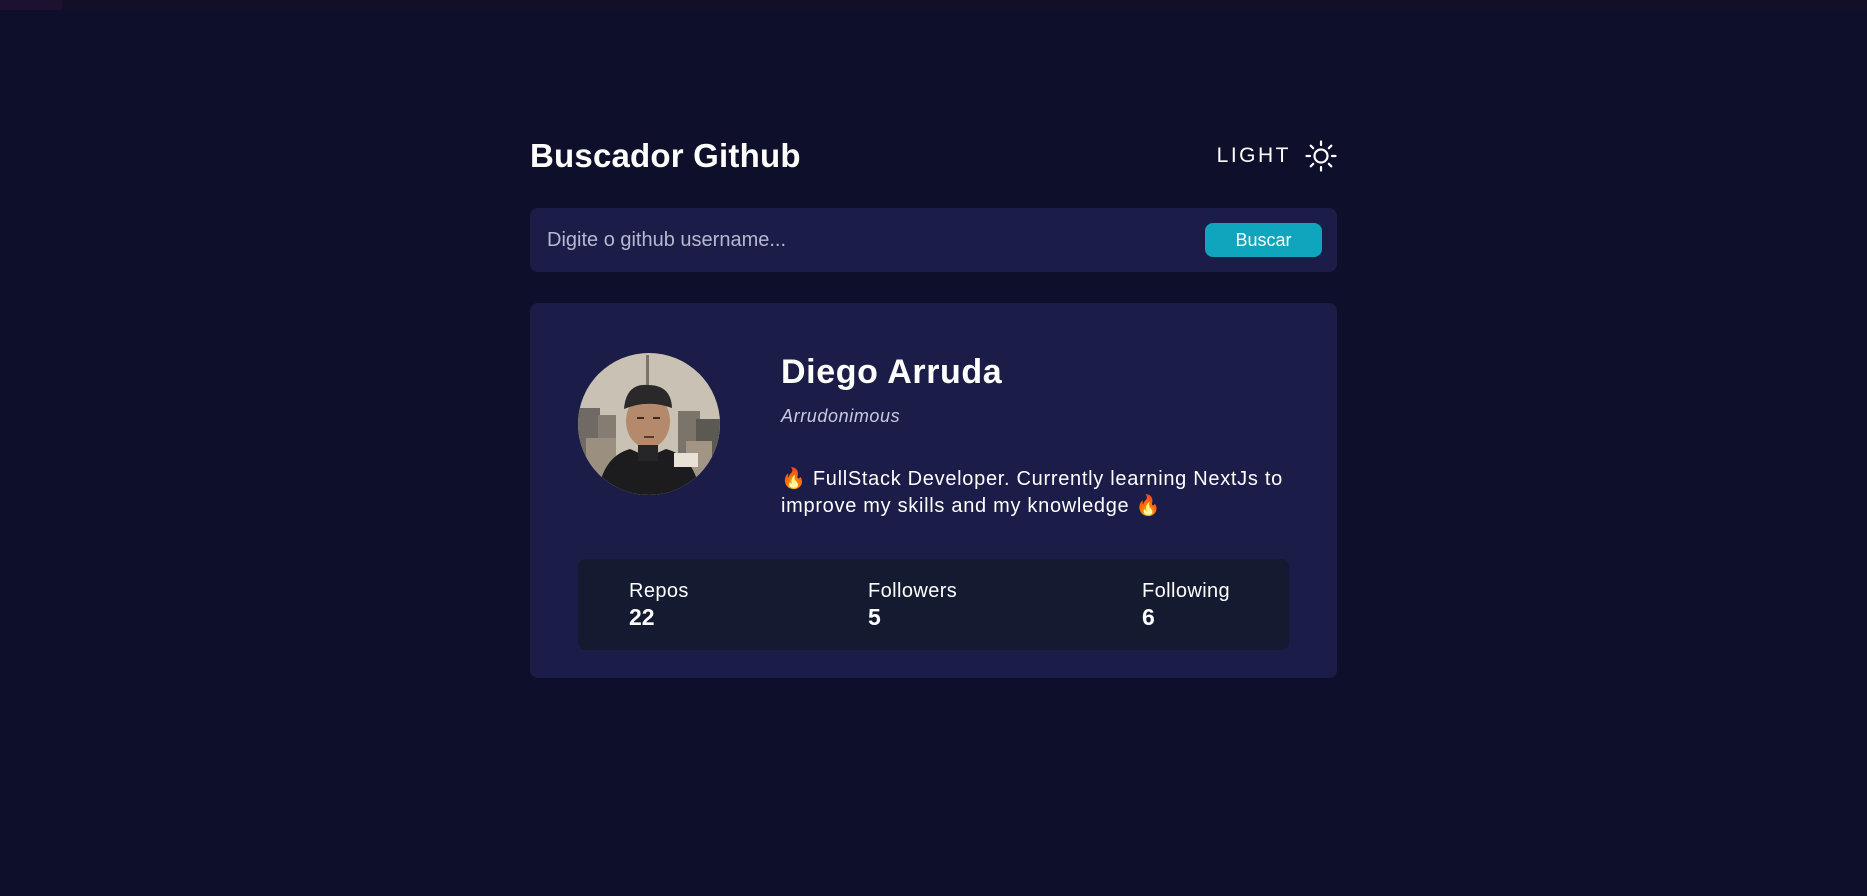 This screenshot has width=1867, height=896. Describe the element at coordinates (1186, 605) in the screenshot. I see `stat-following: Following 6` at that location.